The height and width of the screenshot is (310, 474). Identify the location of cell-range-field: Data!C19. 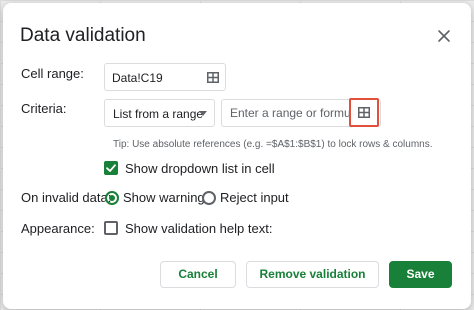
(165, 77).